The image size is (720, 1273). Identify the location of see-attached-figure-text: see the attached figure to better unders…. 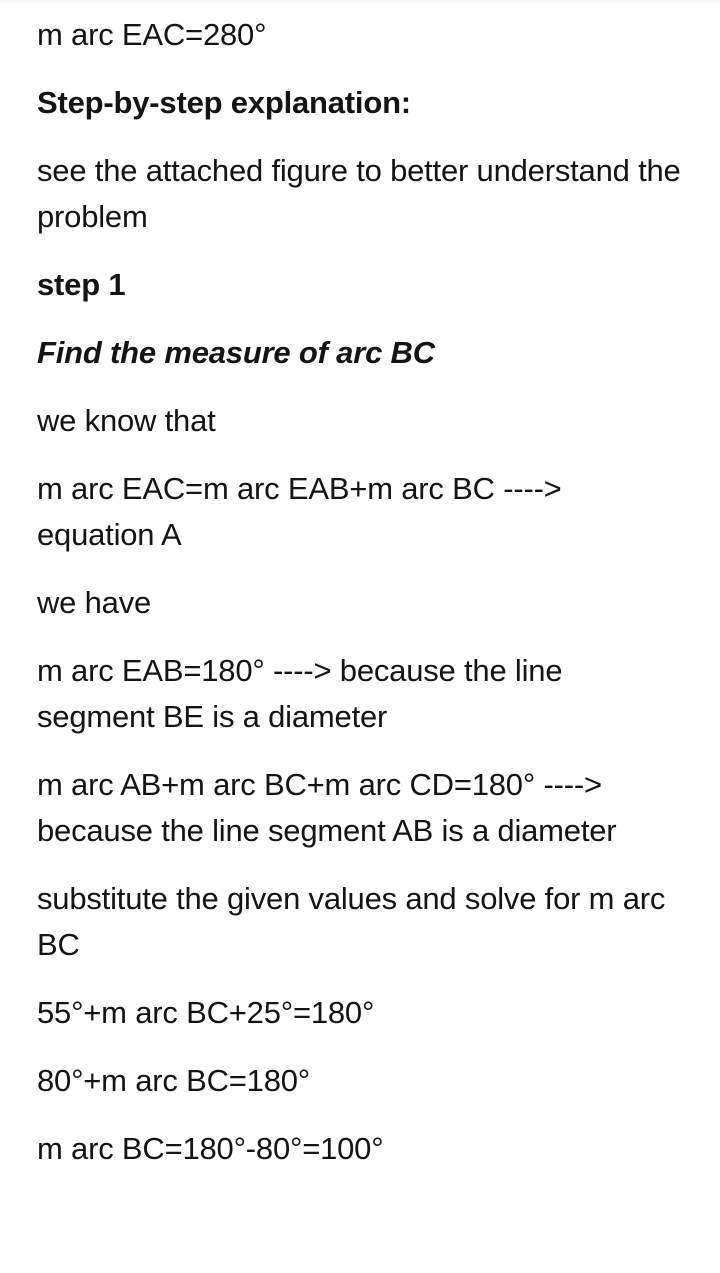
(363, 193).